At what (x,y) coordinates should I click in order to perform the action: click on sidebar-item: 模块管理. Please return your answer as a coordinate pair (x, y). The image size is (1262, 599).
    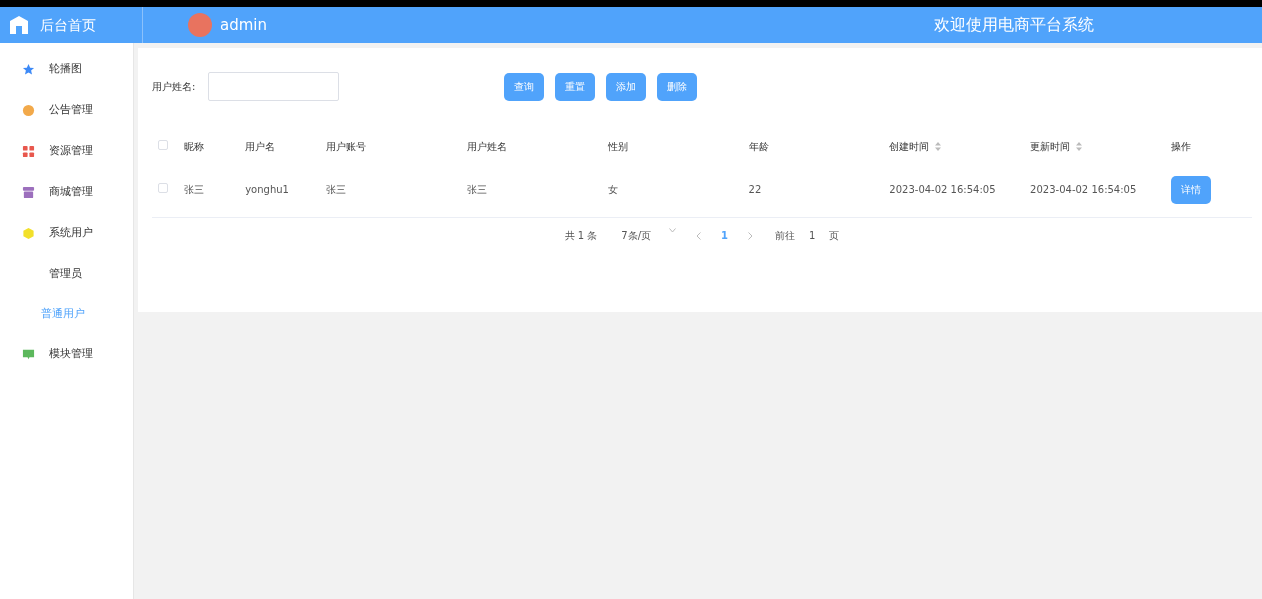
    Looking at the image, I should click on (66, 354).